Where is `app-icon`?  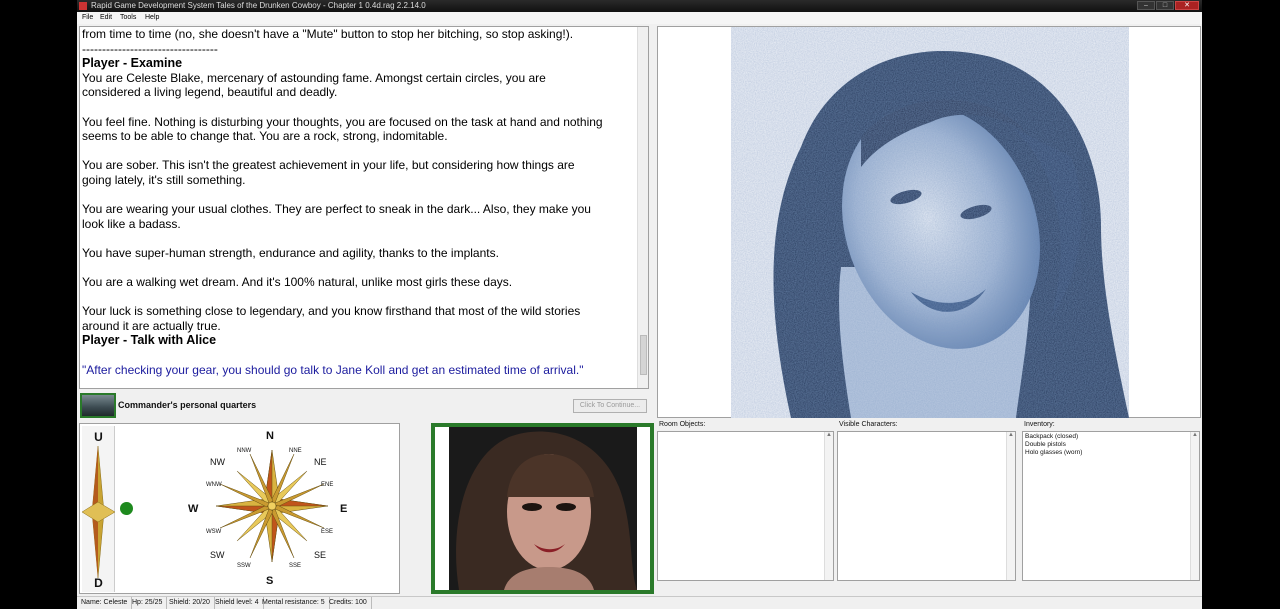
app-icon is located at coordinates (83, 6).